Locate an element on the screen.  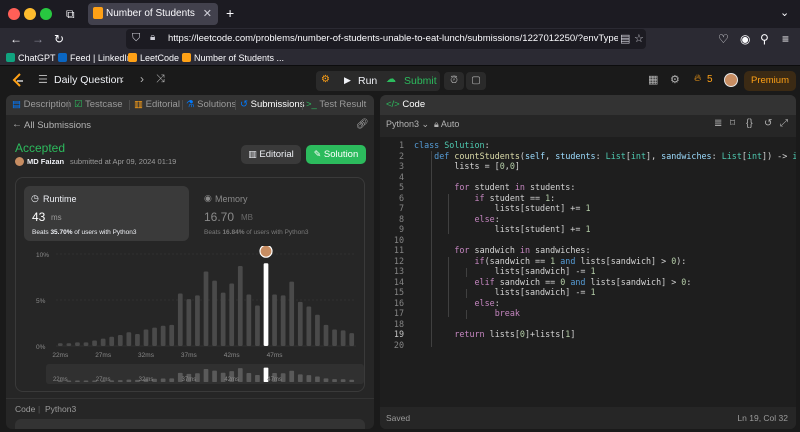
braces-icon: {} is located at coordinates (749, 123).